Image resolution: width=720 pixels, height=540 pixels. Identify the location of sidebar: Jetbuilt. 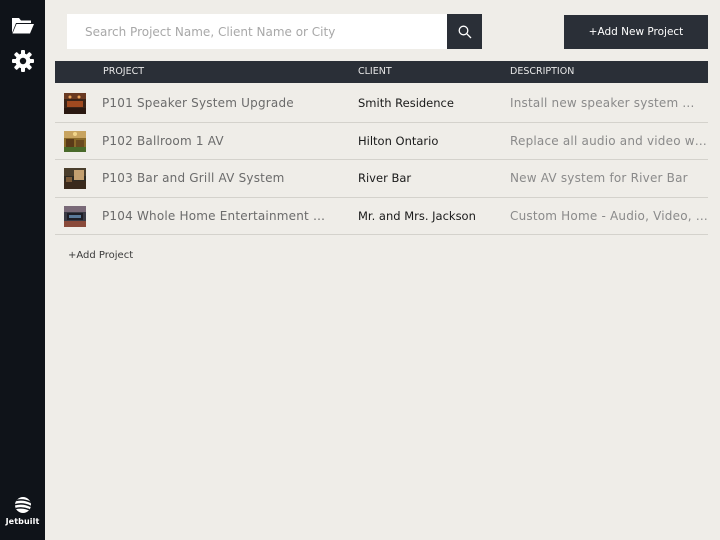
(22, 270).